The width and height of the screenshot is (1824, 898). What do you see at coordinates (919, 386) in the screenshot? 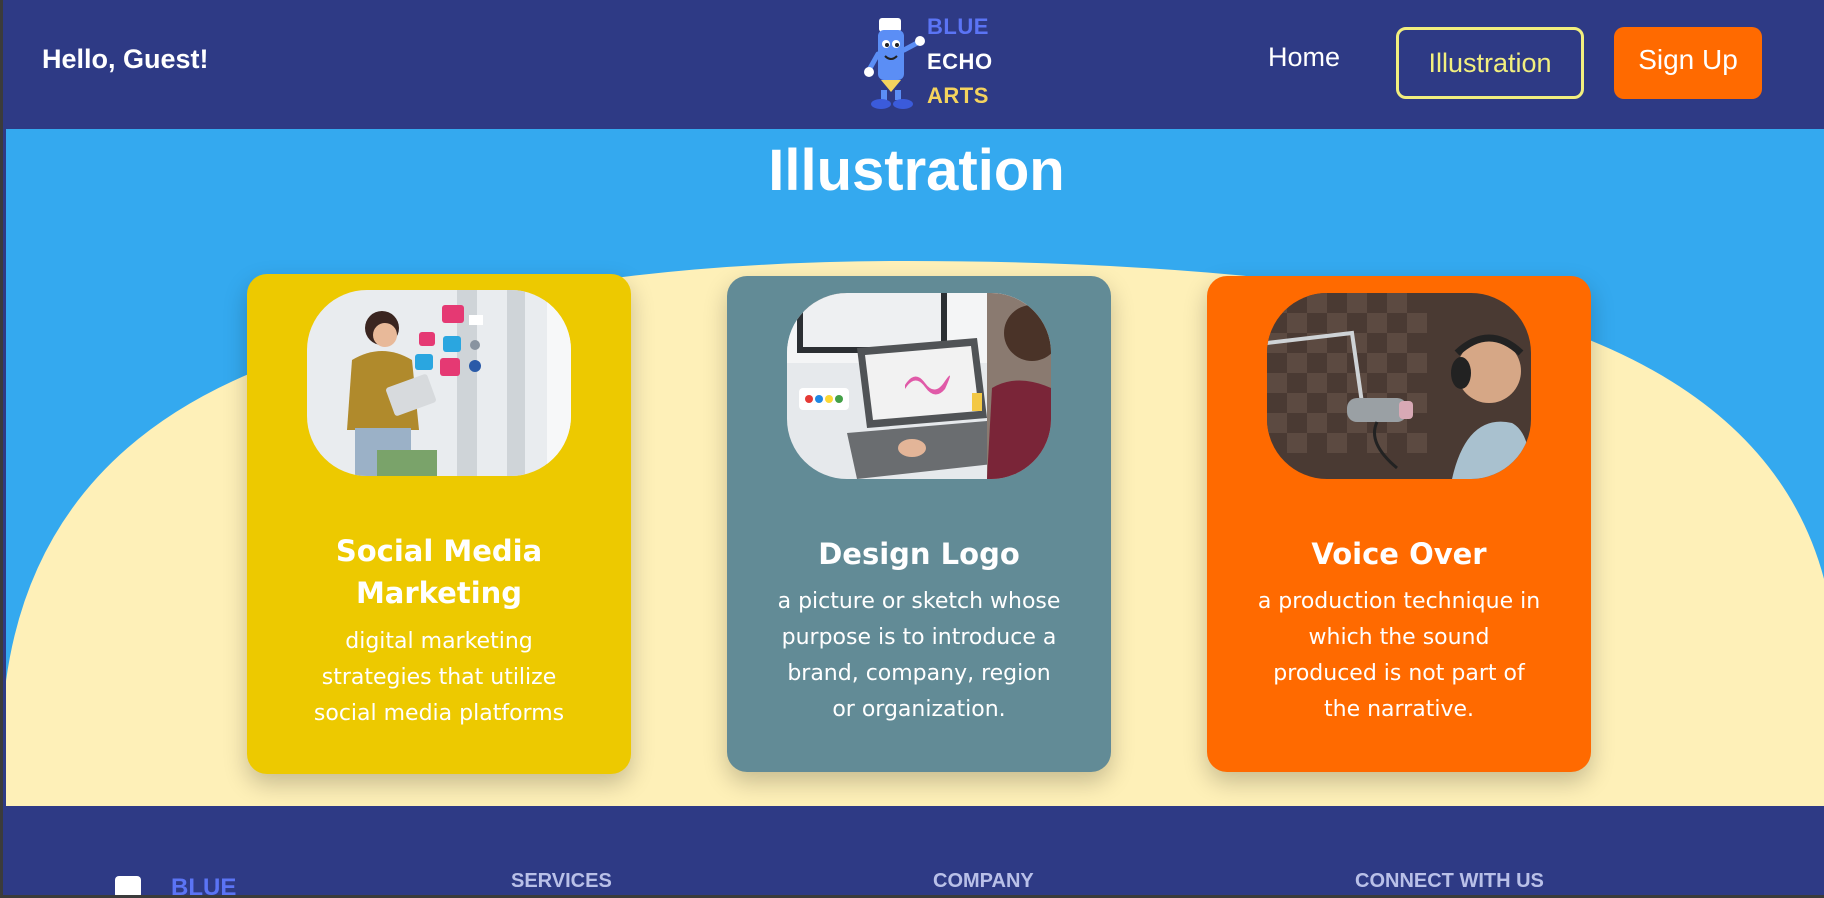
I see `logo-design-photo` at bounding box center [919, 386].